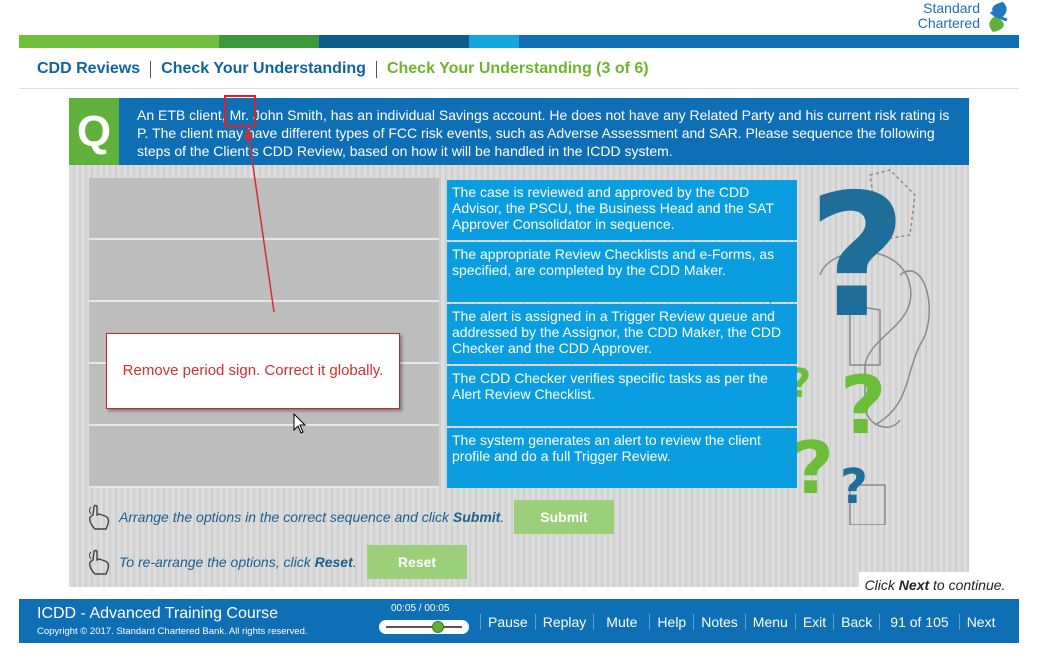 Image resolution: width=1058 pixels, height=663 pixels. Describe the element at coordinates (217, 562) in the screenshot. I see `reset-instruction-text: To re-arrange the options, click` at that location.